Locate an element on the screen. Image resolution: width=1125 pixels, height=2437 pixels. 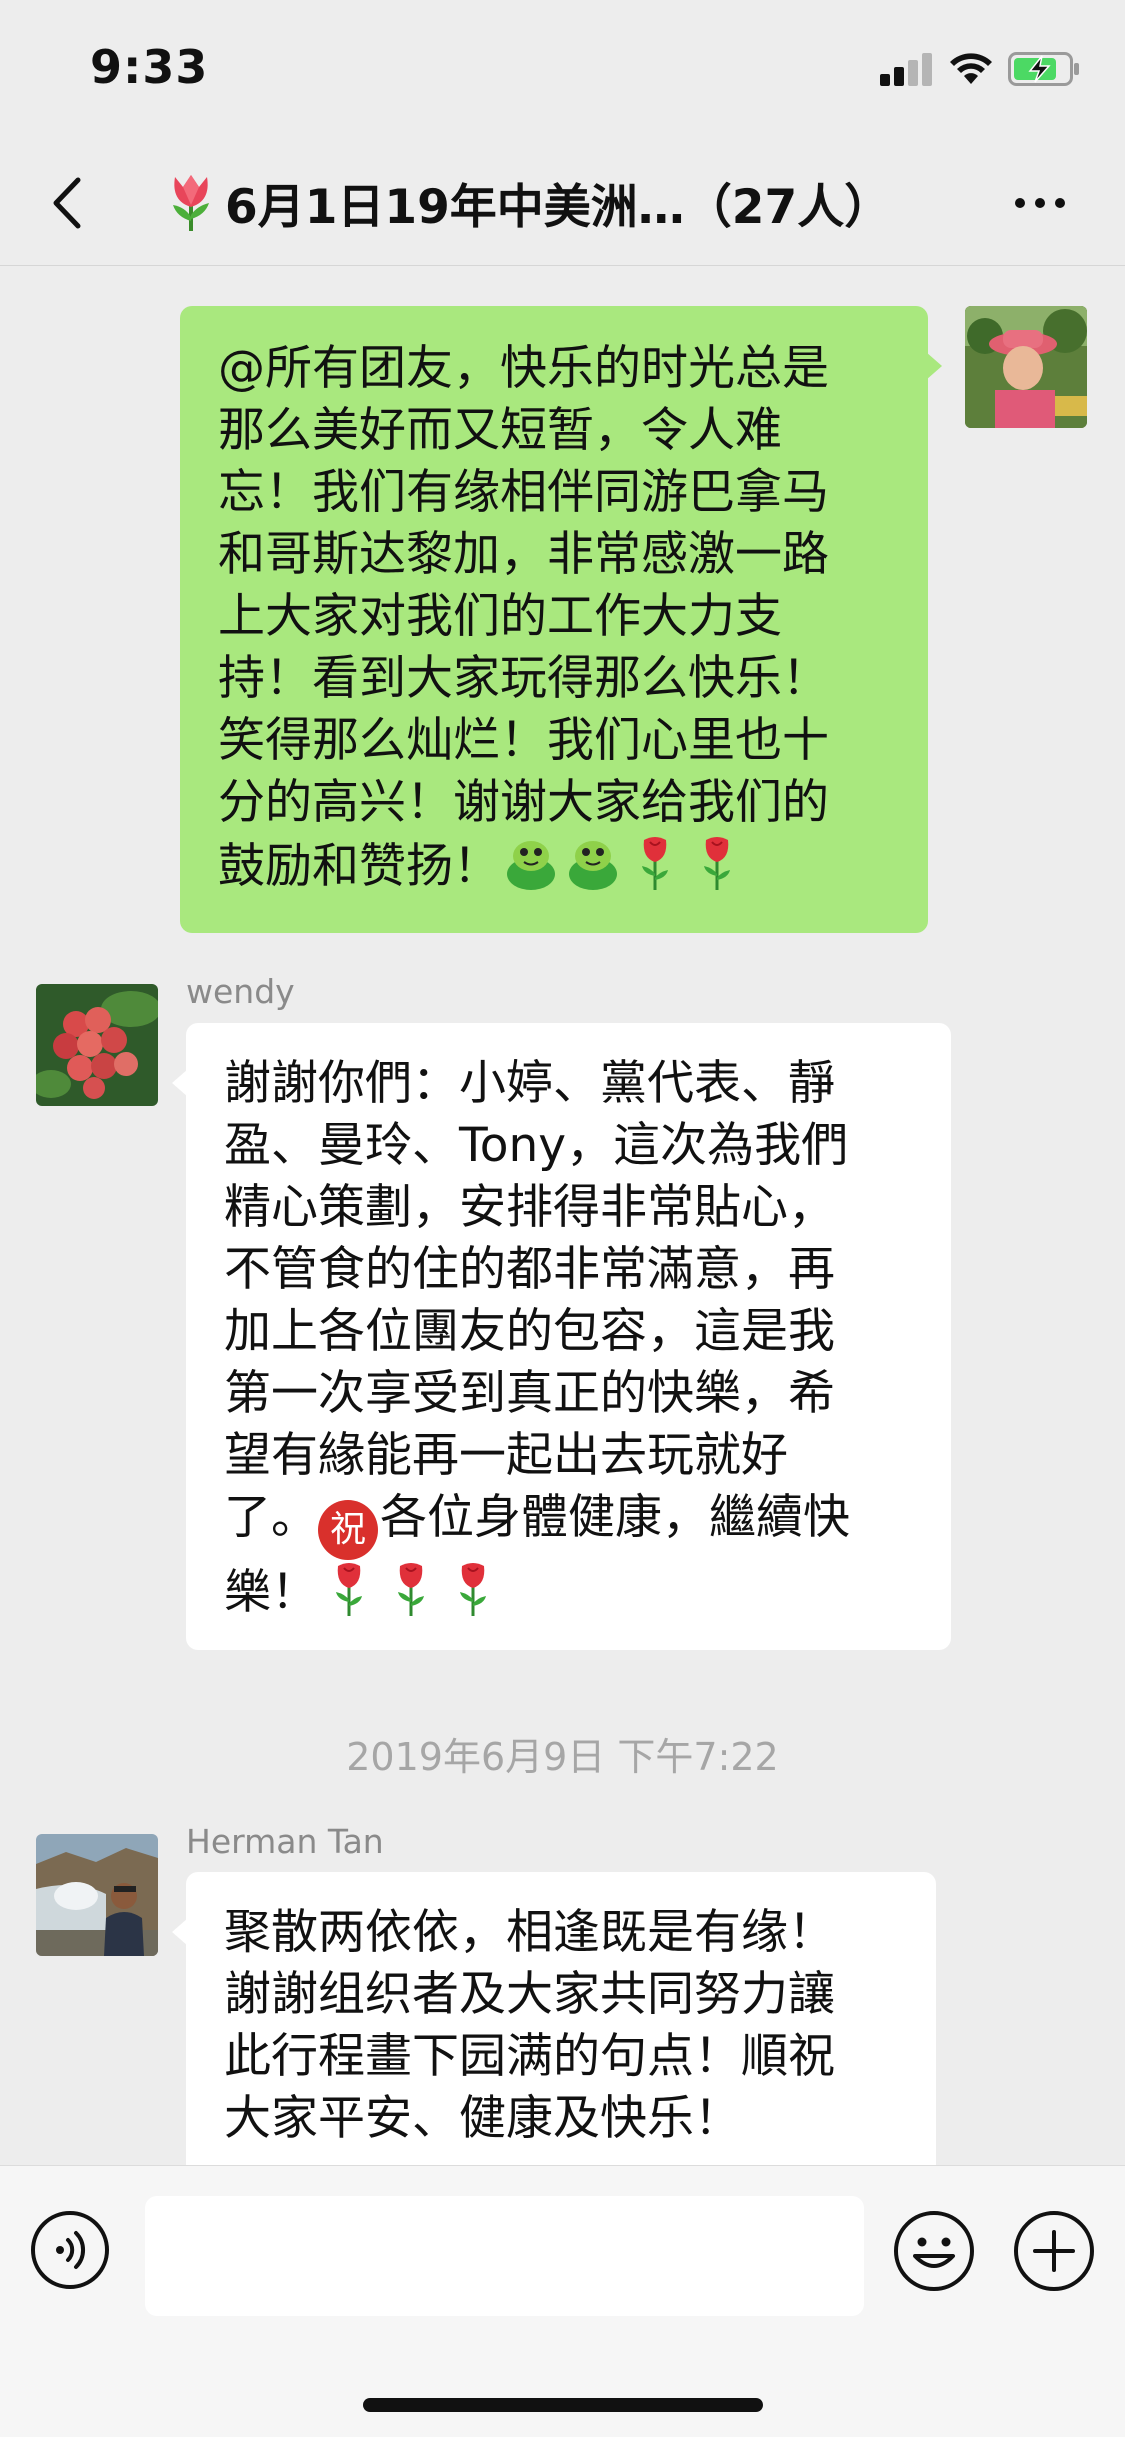
message-line: 持！看到大家玩得那么快乐！ is located at coordinates (523, 678).